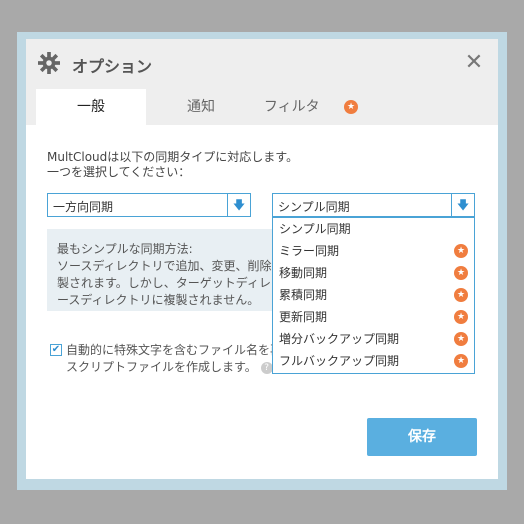  I want to click on auto-rename-line-text: スクリプトファイルを作成します。, so click(161, 367).